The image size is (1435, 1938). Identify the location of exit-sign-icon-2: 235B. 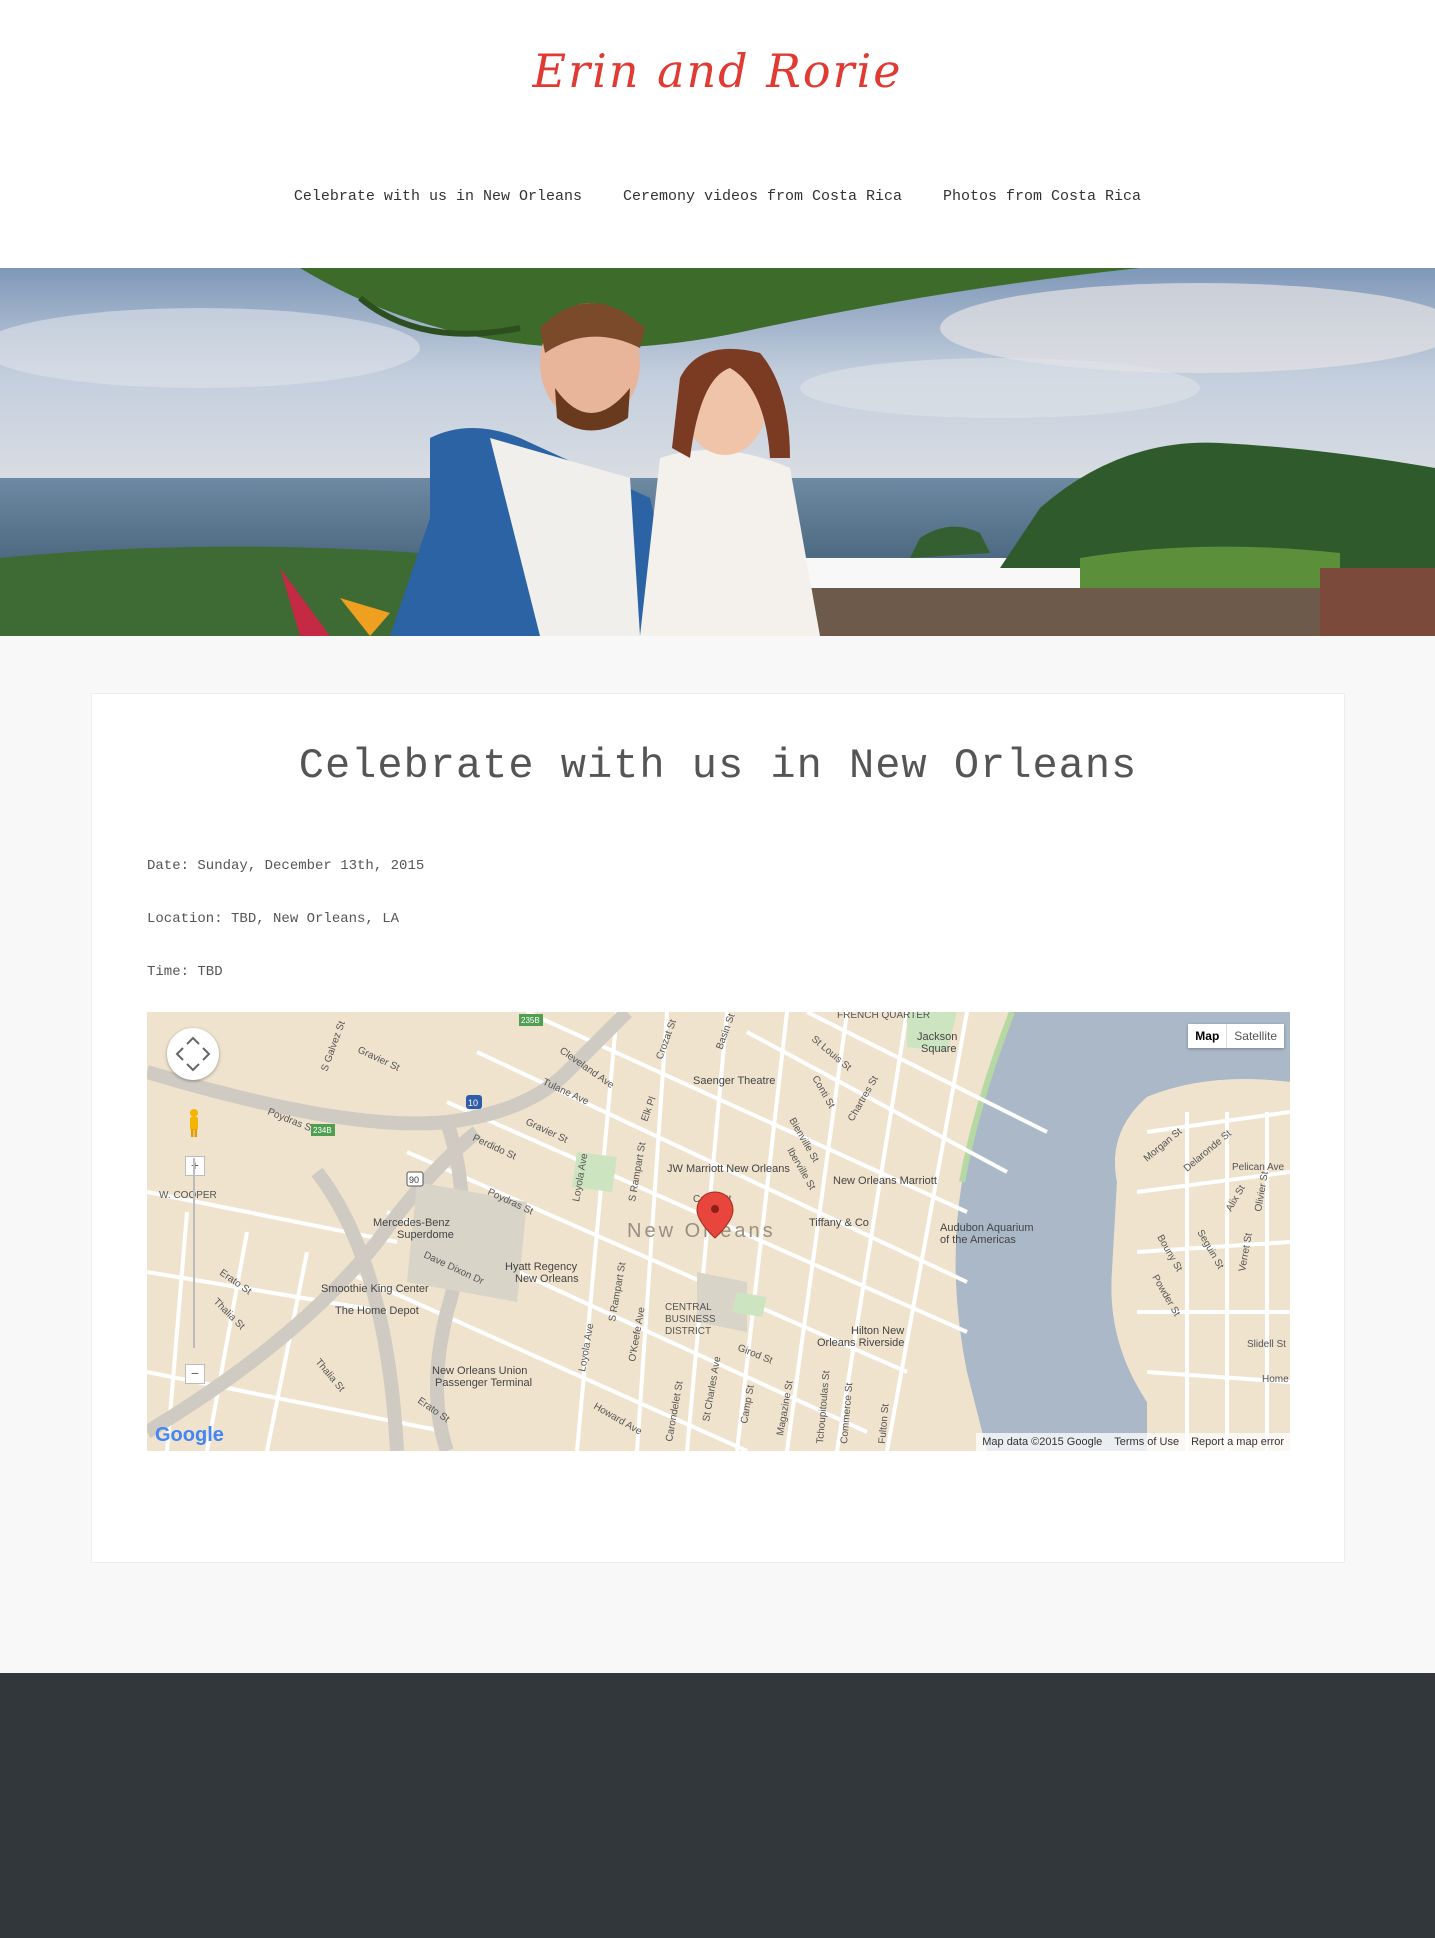
(531, 1020).